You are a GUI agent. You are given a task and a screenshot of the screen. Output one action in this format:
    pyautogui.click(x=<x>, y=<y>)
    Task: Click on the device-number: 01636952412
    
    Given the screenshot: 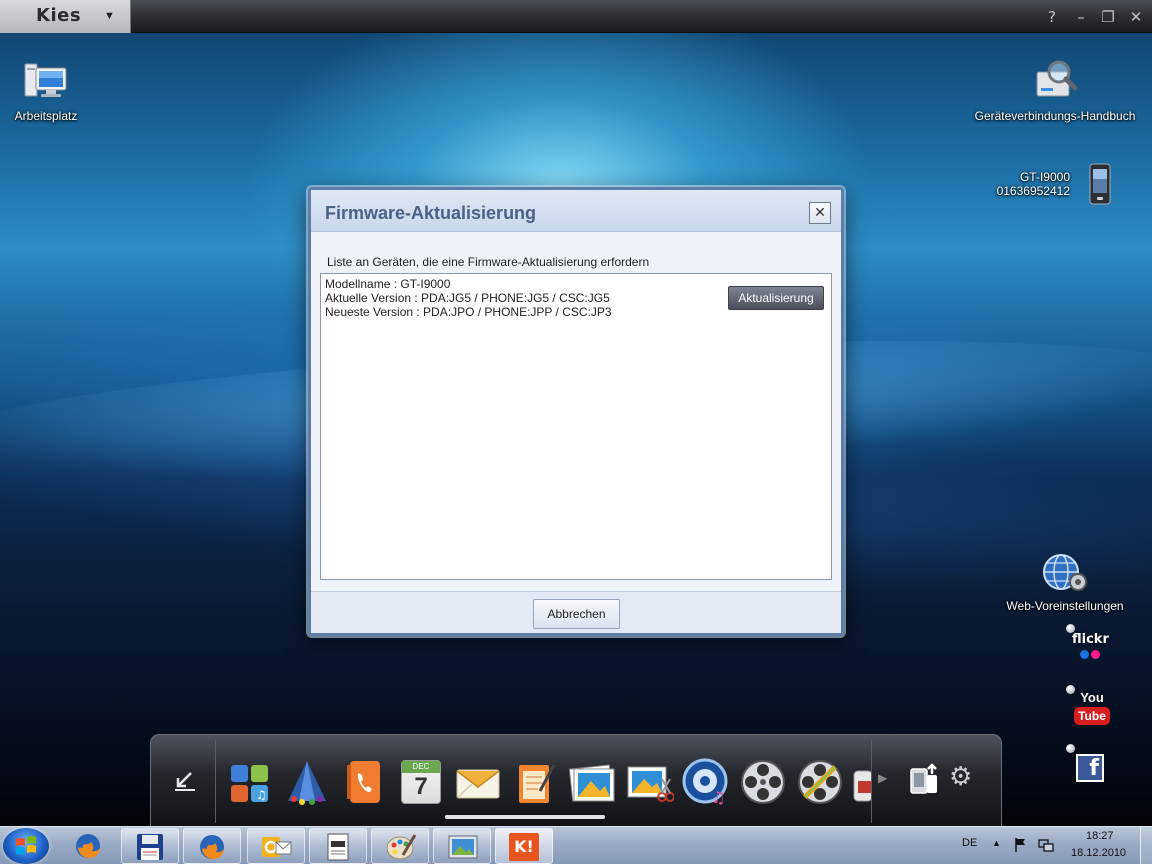 What is the action you would take?
    pyautogui.click(x=1033, y=191)
    